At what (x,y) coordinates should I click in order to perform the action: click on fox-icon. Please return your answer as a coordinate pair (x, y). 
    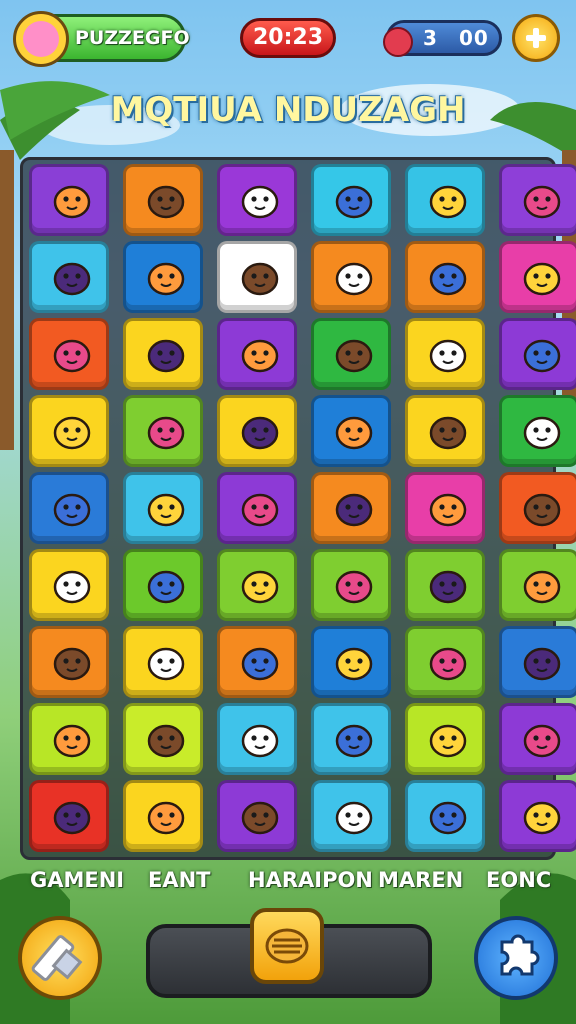
    Looking at the image, I should click on (72, 202).